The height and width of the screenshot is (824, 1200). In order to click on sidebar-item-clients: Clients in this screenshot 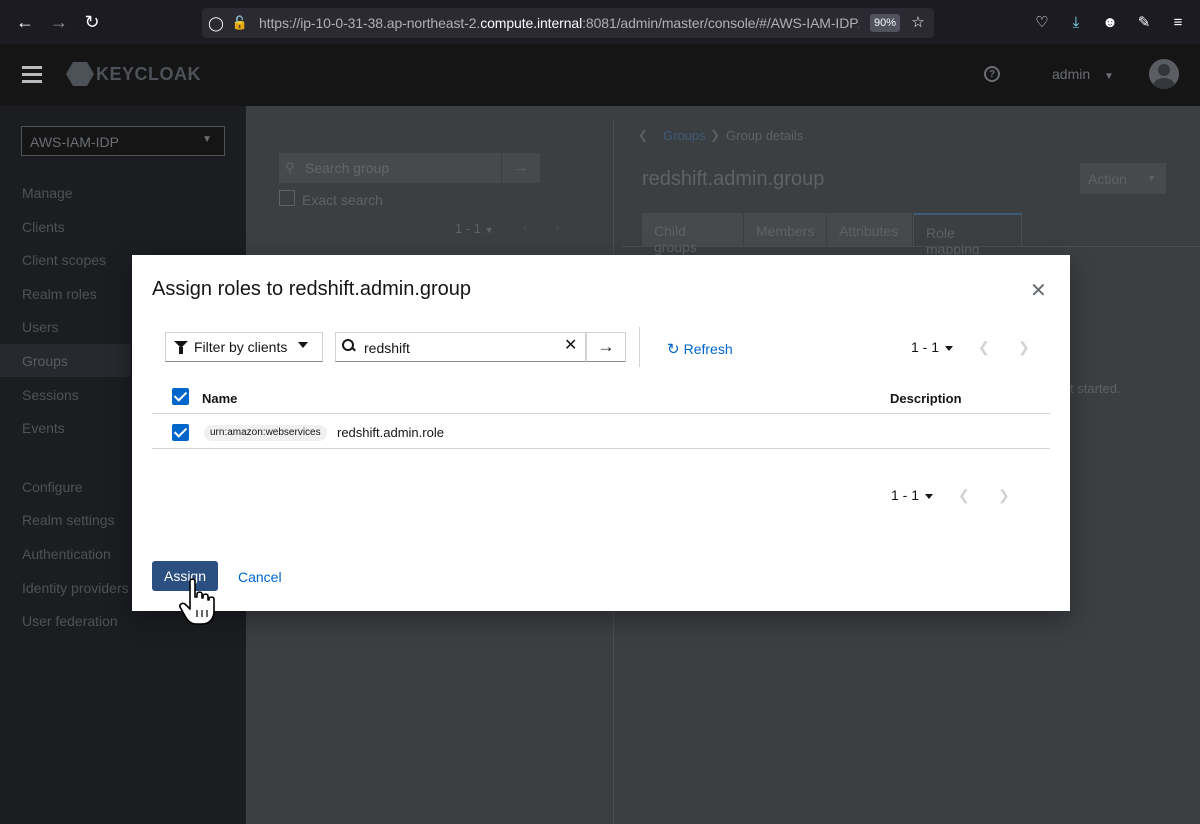, I will do `click(43, 227)`.